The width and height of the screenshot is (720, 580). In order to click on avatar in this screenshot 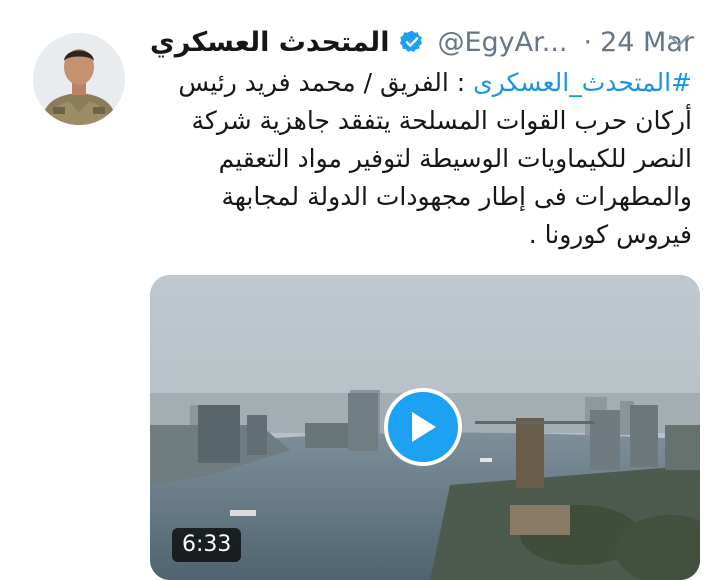, I will do `click(79, 79)`.